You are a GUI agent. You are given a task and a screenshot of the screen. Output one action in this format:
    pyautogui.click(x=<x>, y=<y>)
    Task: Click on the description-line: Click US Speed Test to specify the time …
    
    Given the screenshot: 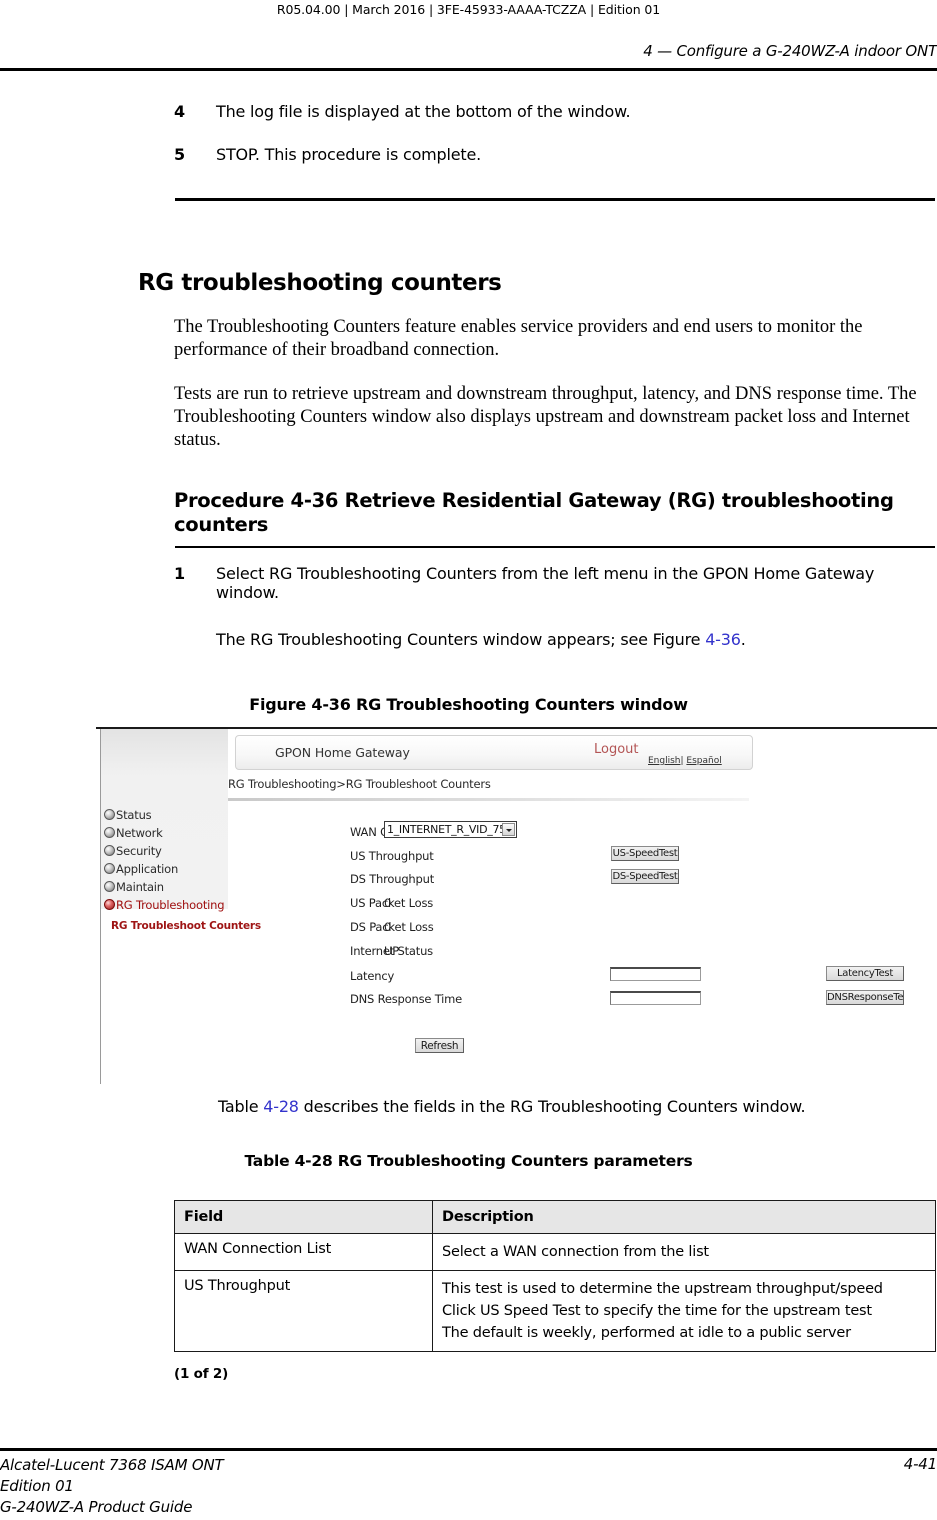 What is the action you would take?
    pyautogui.click(x=657, y=1311)
    